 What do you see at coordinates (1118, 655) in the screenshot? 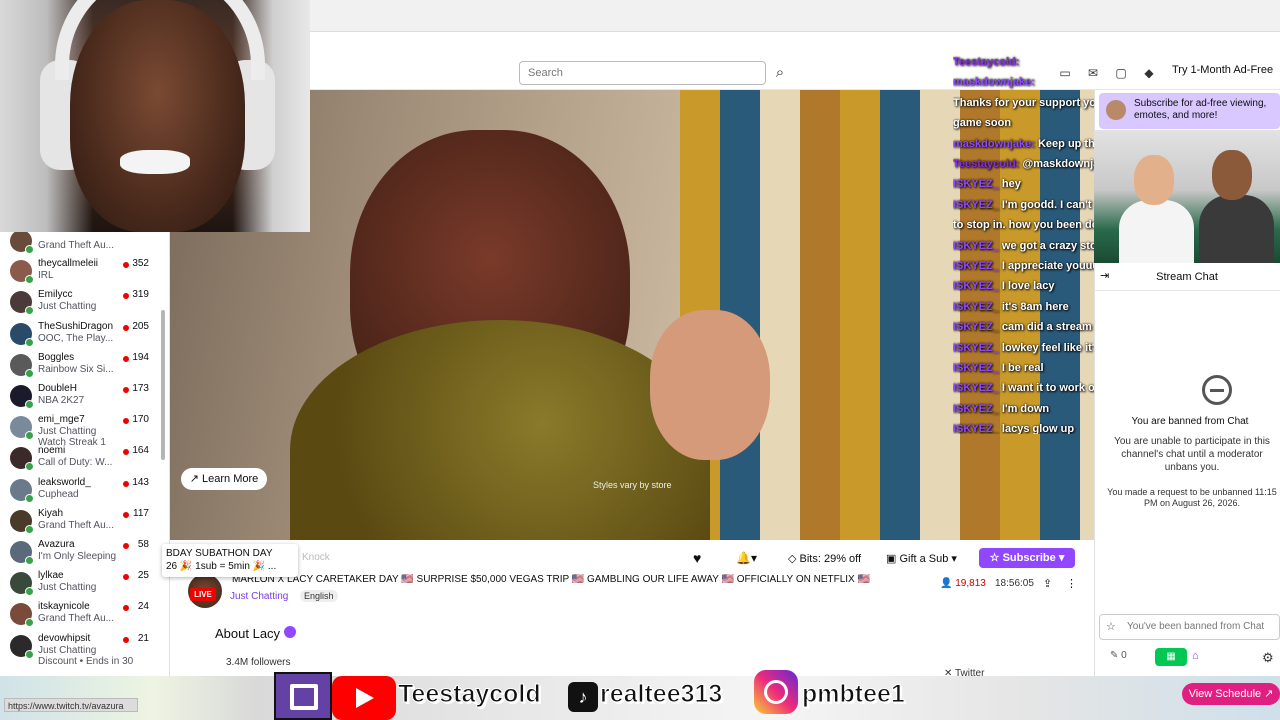
I see `channel-points: ✎ 0` at bounding box center [1118, 655].